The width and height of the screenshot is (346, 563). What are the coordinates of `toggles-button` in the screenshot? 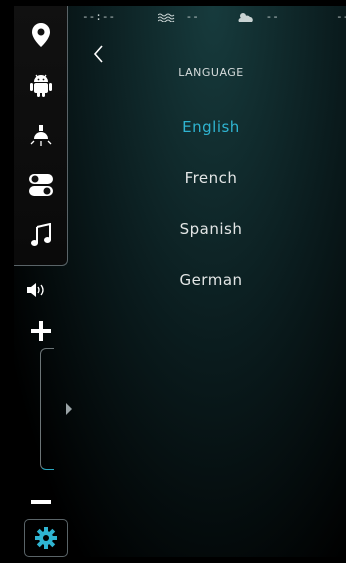 It's located at (41, 185).